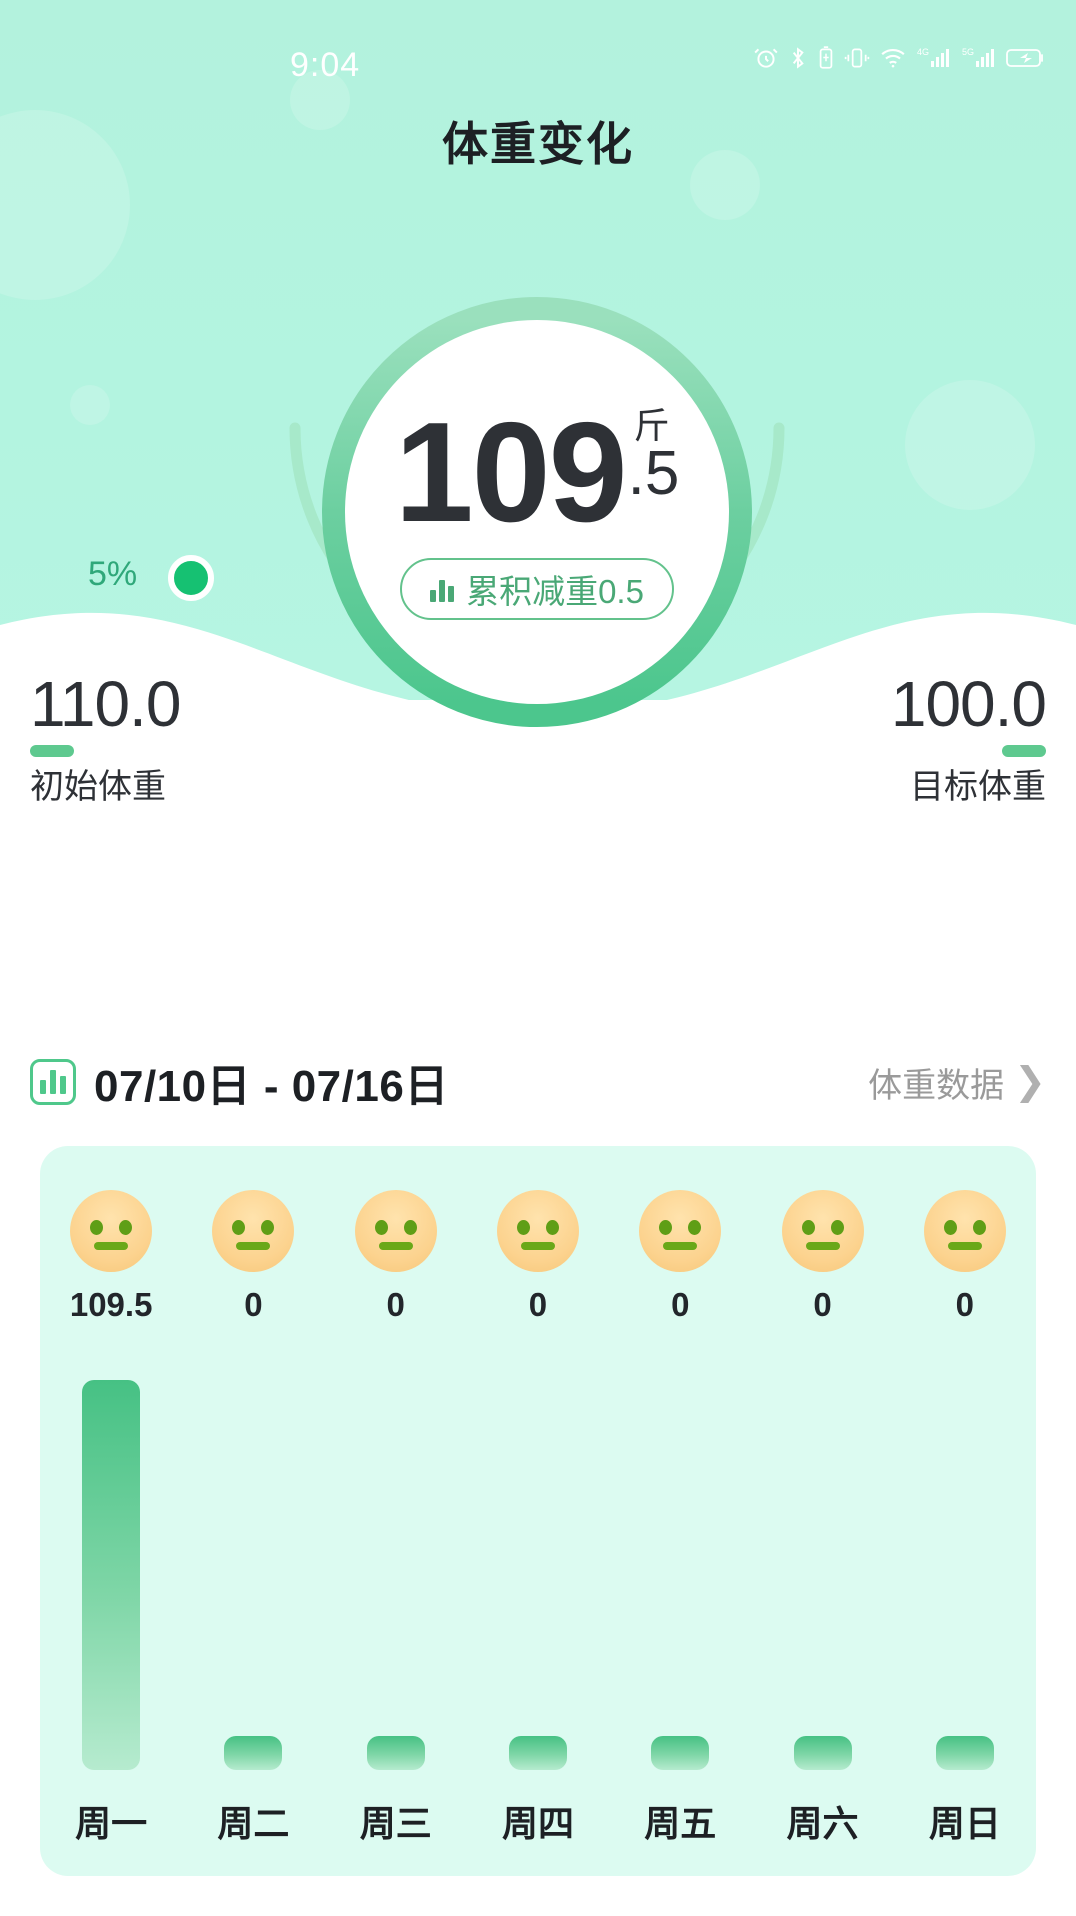  I want to click on date-range: 07/10日 - 07/16日, so click(239, 1082).